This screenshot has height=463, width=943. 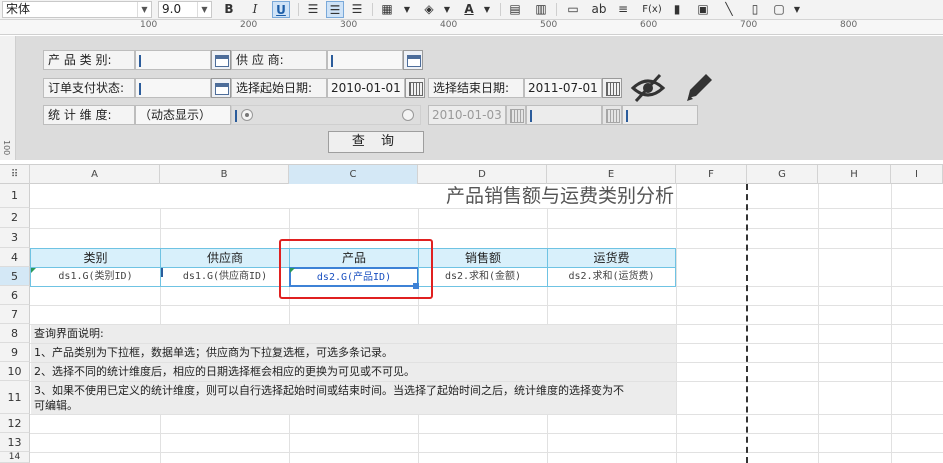 What do you see at coordinates (247, 115) in the screenshot?
I see `dimension-radio-on` at bounding box center [247, 115].